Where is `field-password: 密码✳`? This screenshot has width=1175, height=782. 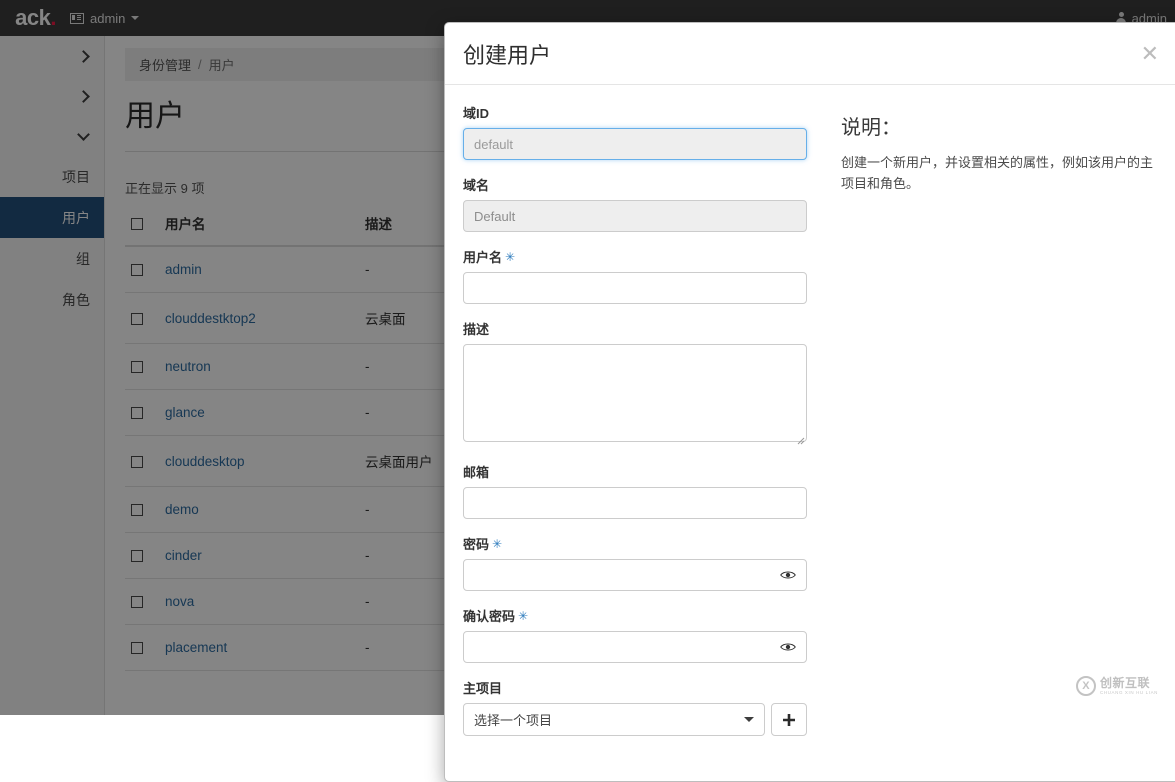 field-password: 密码✳ is located at coordinates (635, 562).